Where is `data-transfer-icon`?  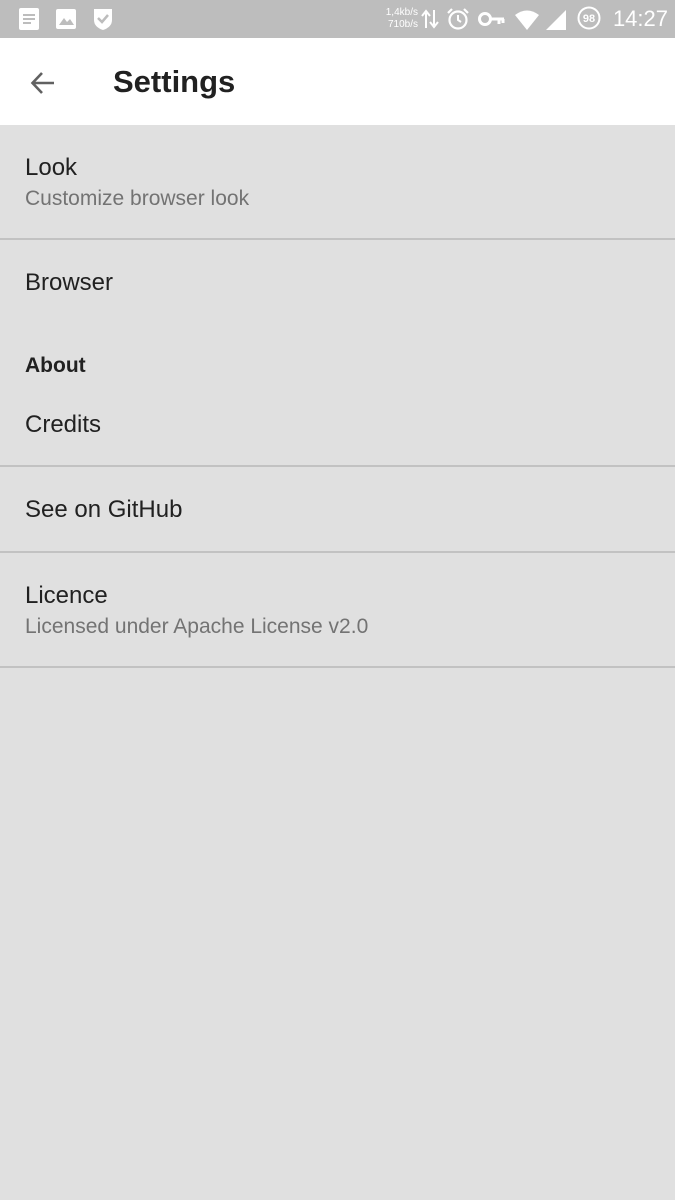
data-transfer-icon is located at coordinates (430, 19).